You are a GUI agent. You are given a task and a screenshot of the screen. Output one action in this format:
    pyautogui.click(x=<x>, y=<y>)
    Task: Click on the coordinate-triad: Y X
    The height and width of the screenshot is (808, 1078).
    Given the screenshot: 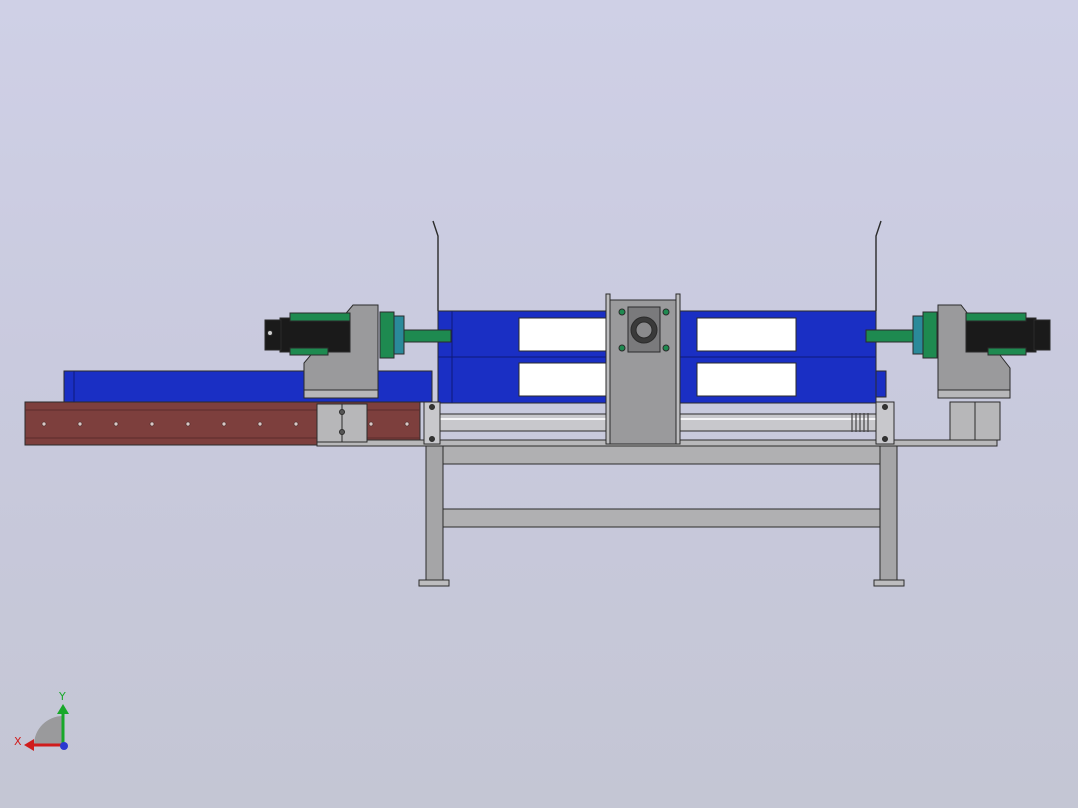 What is the action you would take?
    pyautogui.click(x=41, y=720)
    